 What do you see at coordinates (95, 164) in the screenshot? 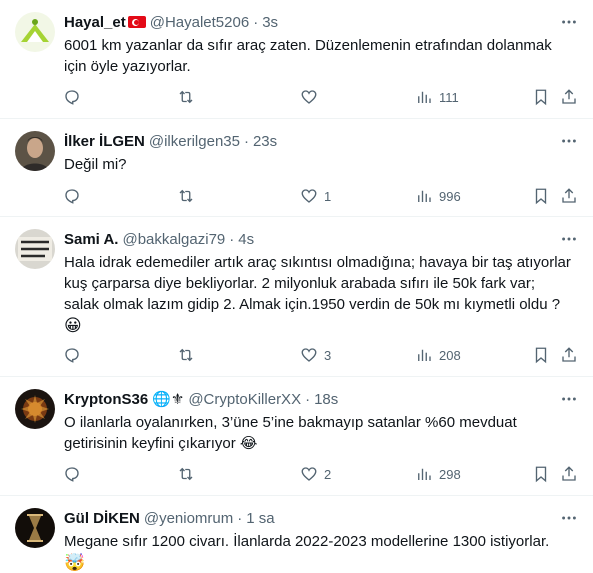
I see `tweet-line: Değil mi?` at bounding box center [95, 164].